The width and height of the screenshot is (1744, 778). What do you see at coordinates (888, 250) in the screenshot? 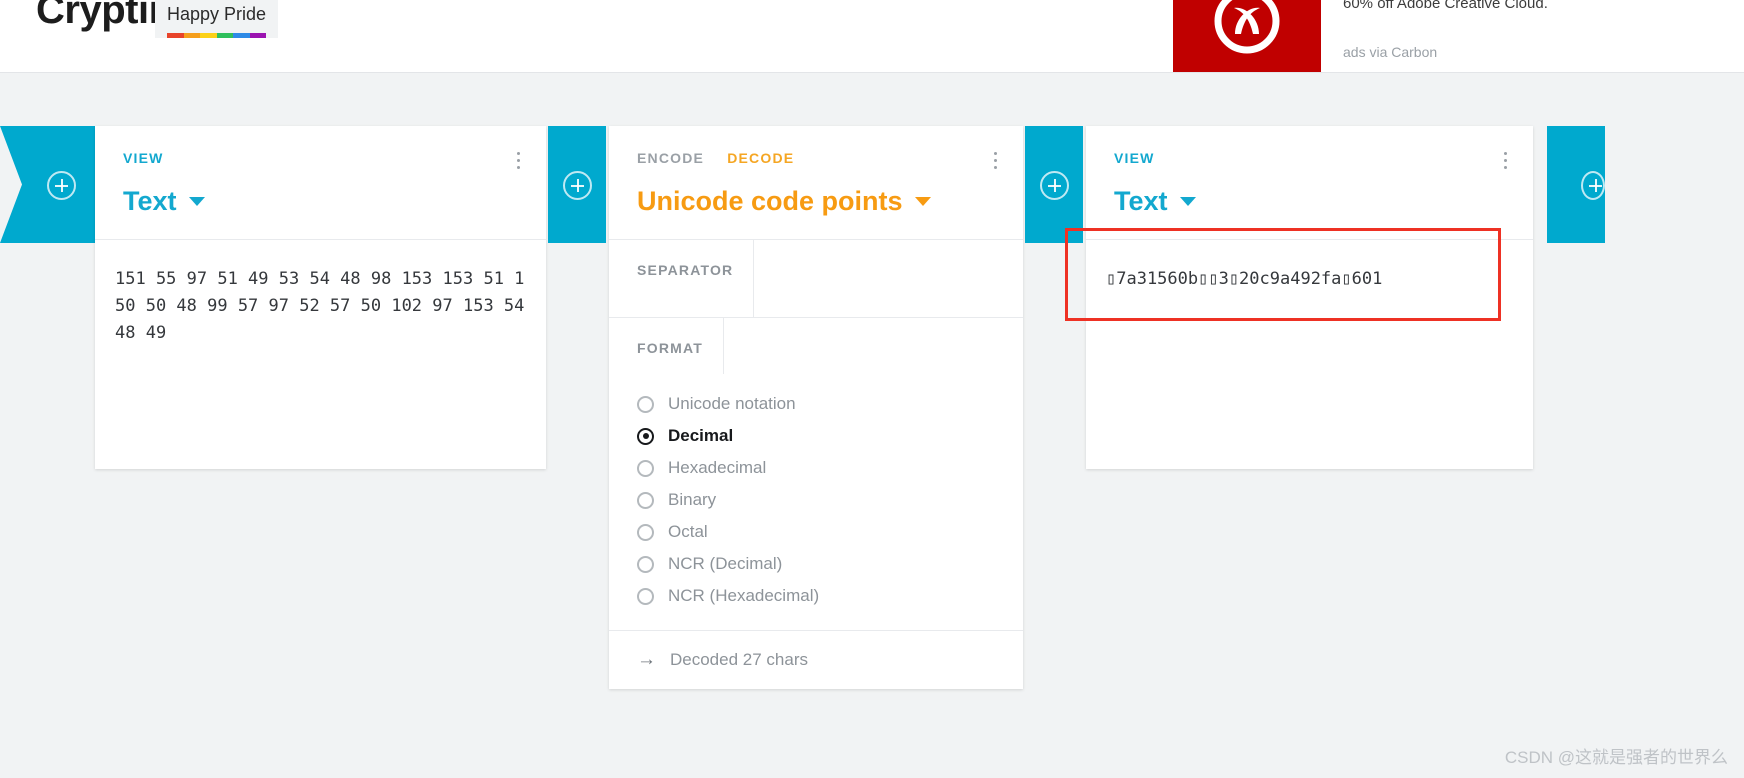
I see `setting-separator-input` at bounding box center [888, 250].